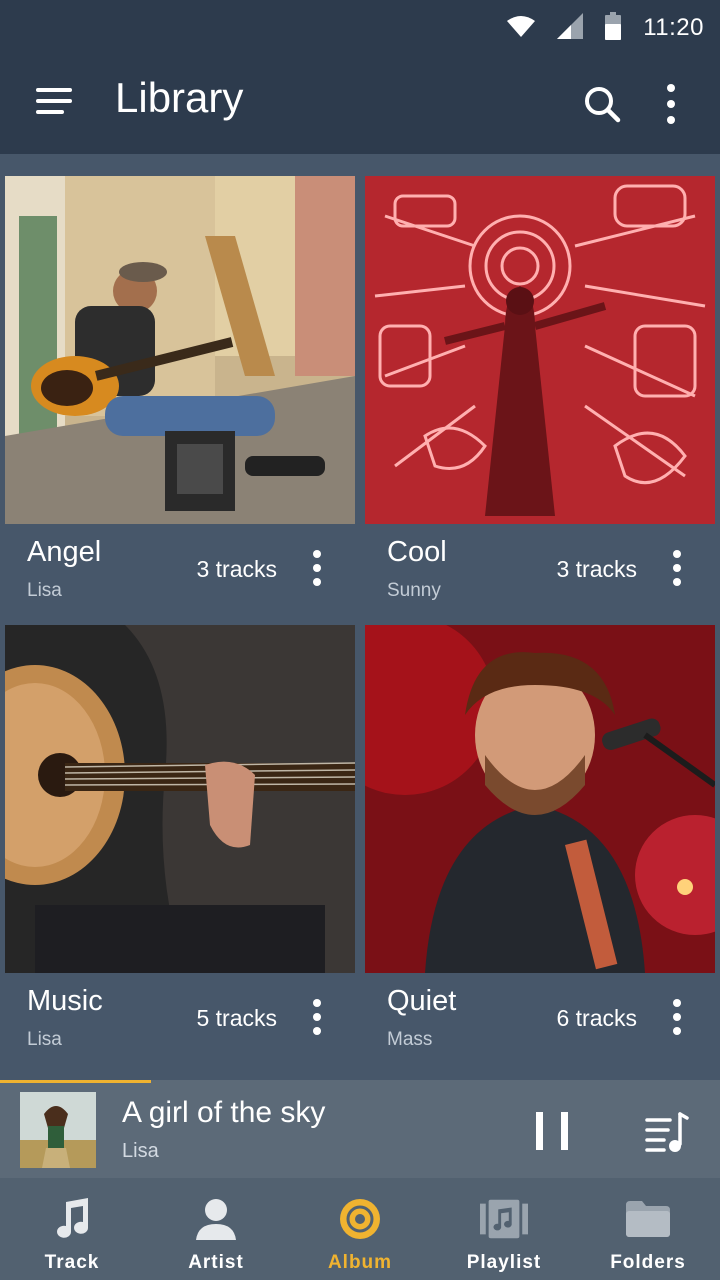  I want to click on album-name: Quiet, so click(422, 1001).